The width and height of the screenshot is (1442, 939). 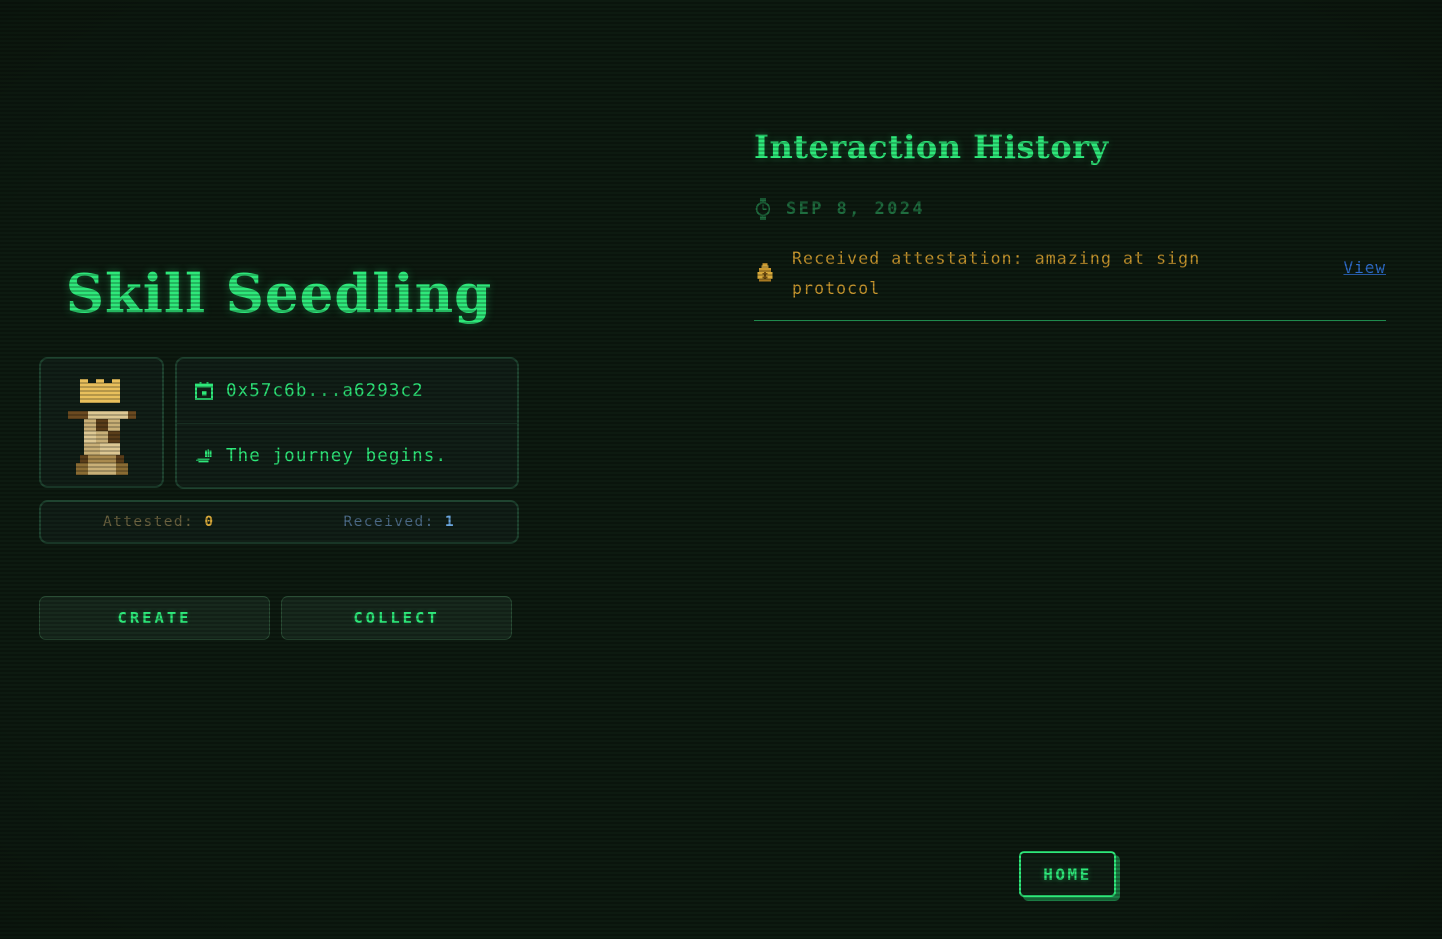 I want to click on stat-received-label: Received:, so click(x=389, y=522).